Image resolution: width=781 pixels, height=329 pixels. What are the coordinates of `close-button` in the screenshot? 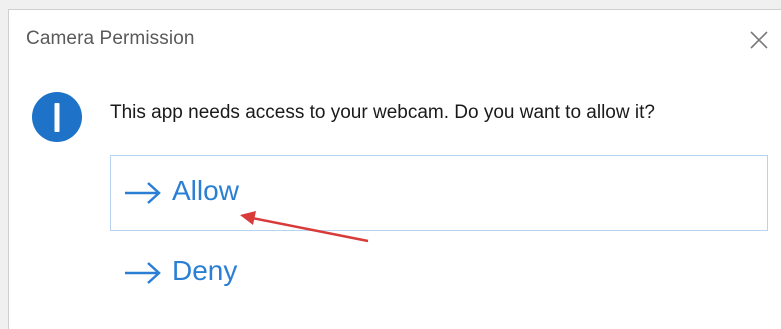 It's located at (759, 40).